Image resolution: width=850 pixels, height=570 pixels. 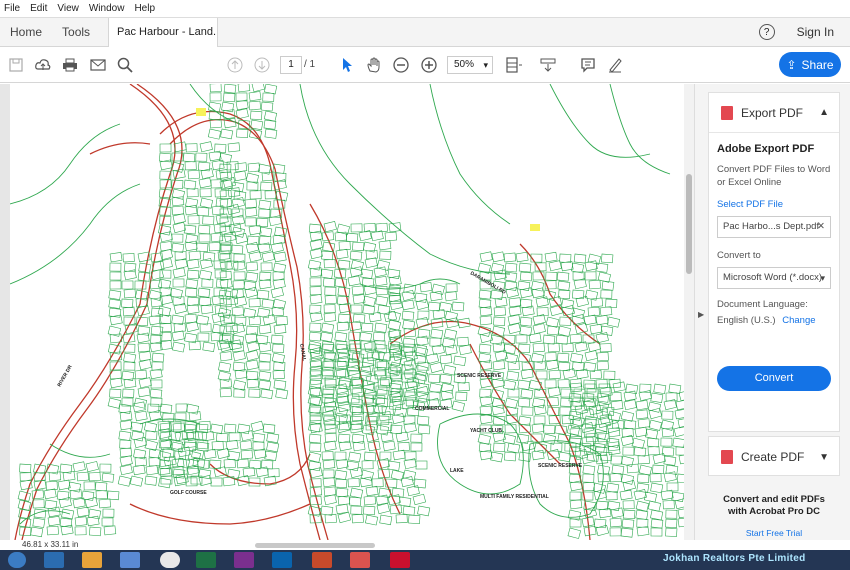 I want to click on tab-tools: Tools, so click(x=76, y=32).